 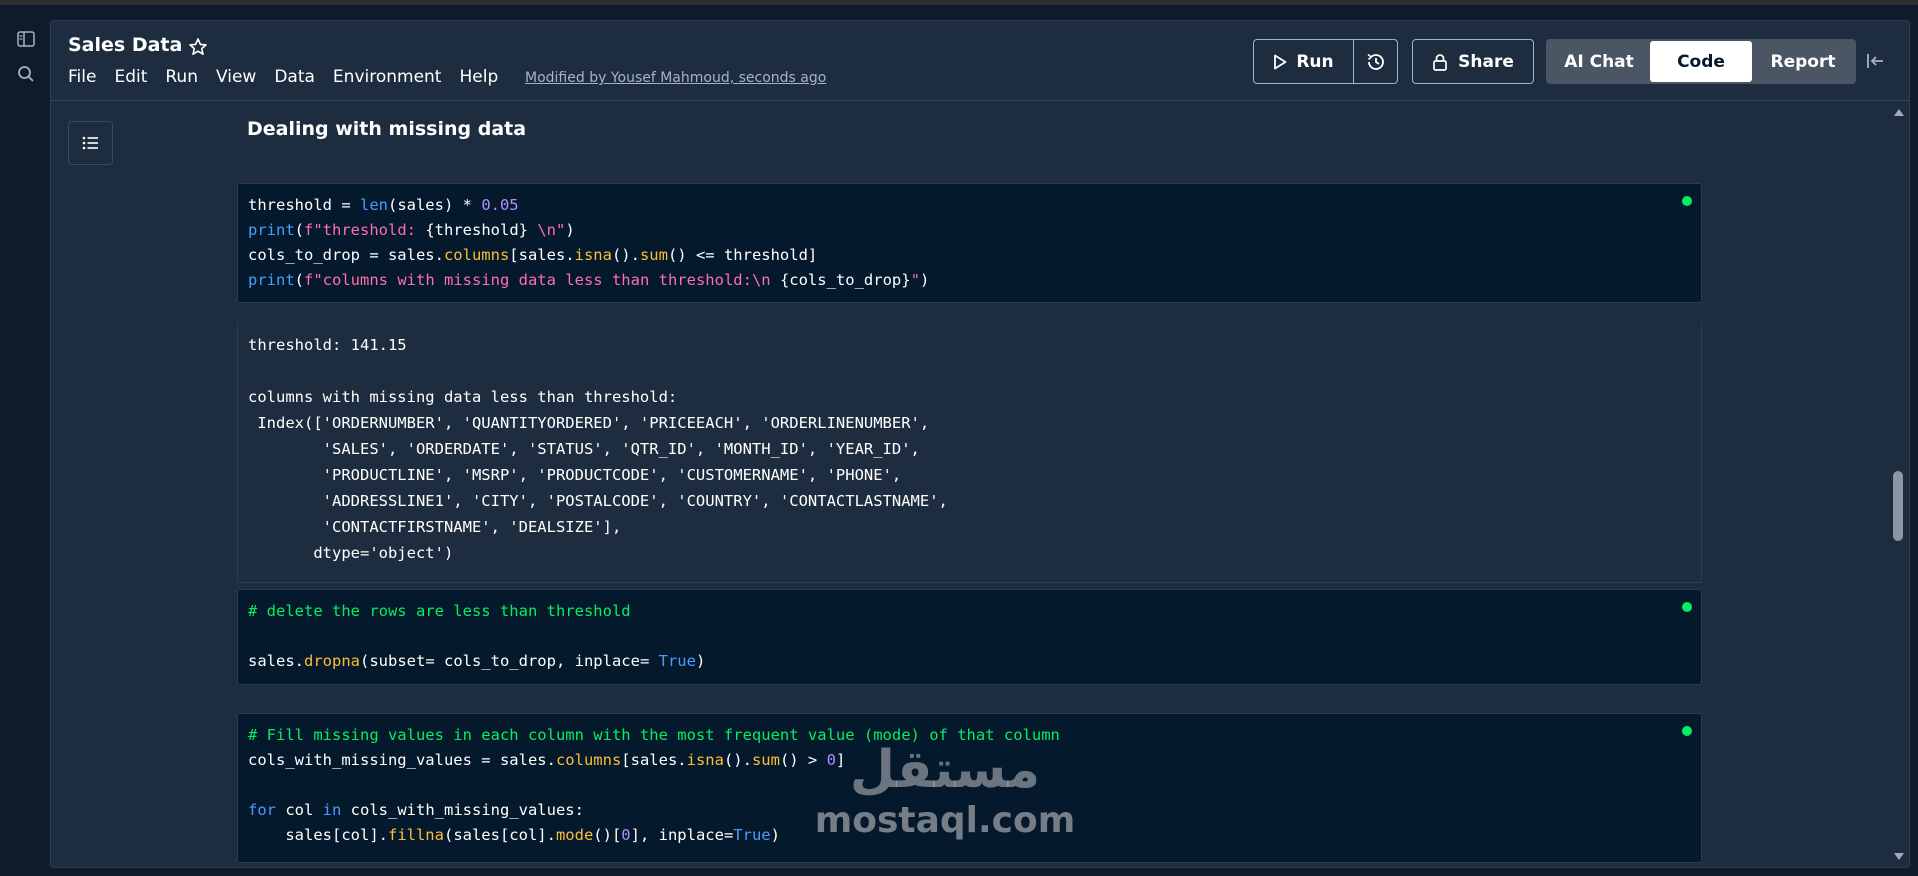 What do you see at coordinates (945, 820) in the screenshot?
I see `watermark-latin-text: mostaql.com` at bounding box center [945, 820].